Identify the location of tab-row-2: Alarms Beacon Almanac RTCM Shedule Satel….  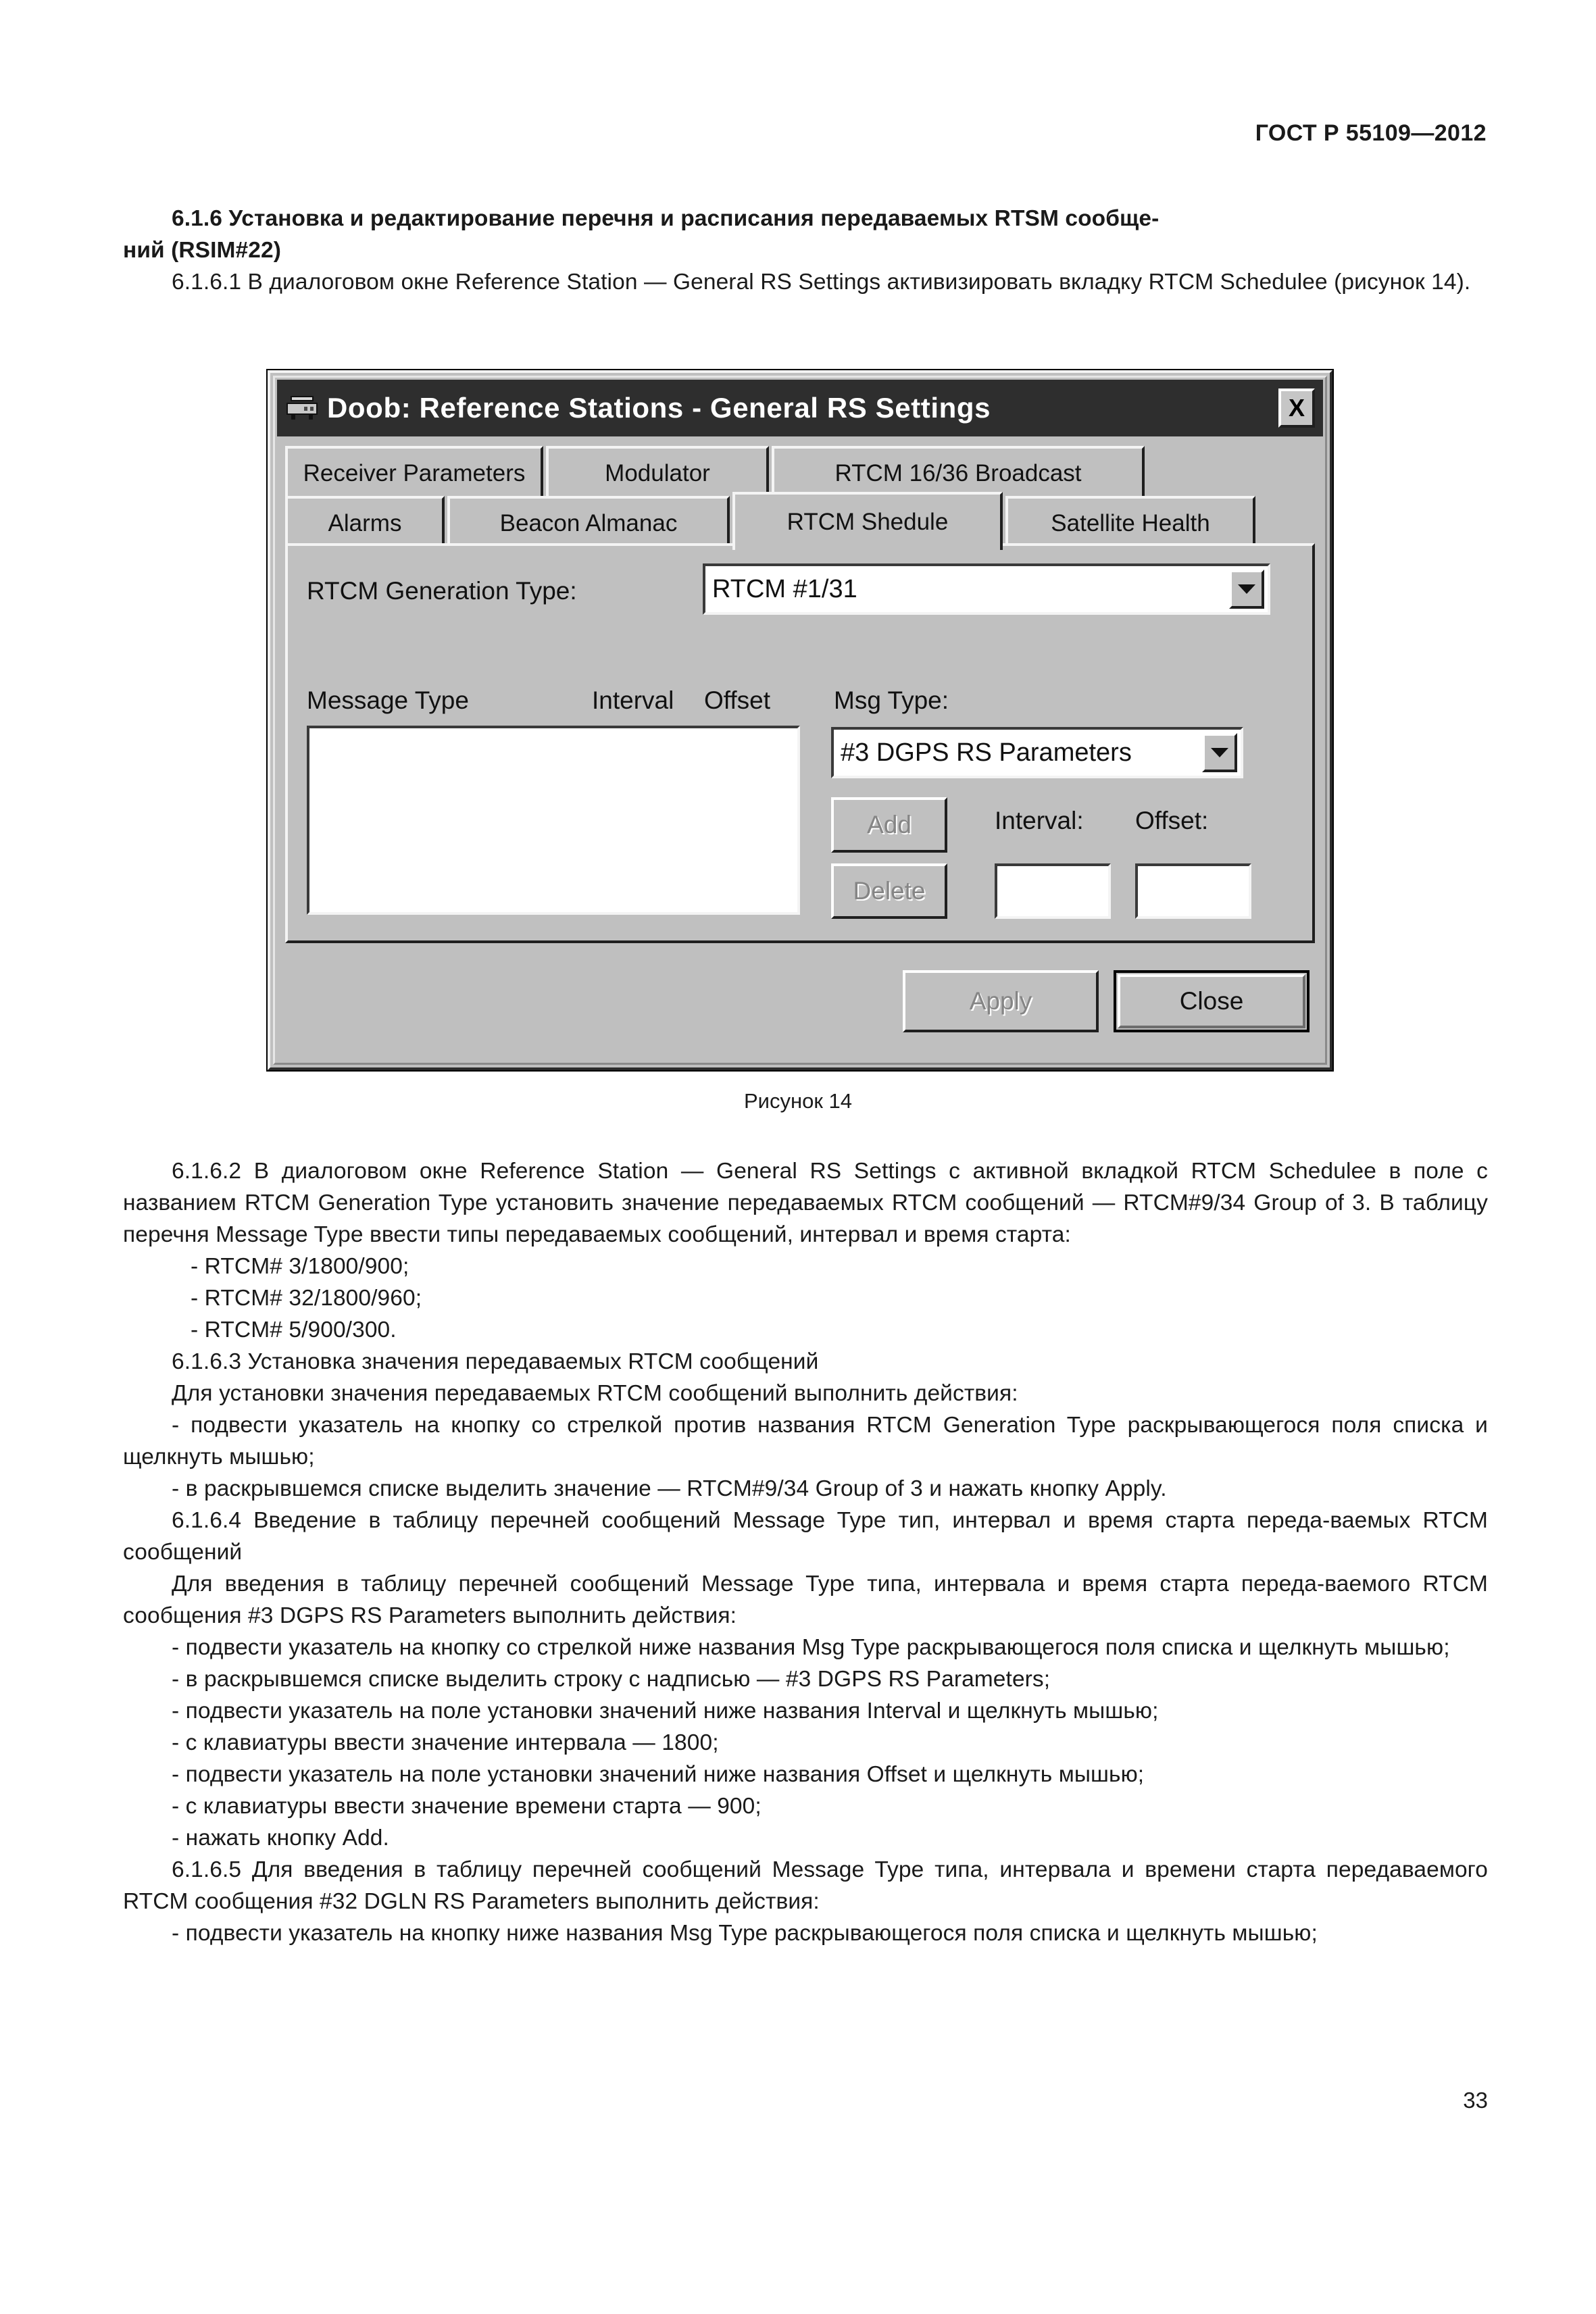
(800, 521).